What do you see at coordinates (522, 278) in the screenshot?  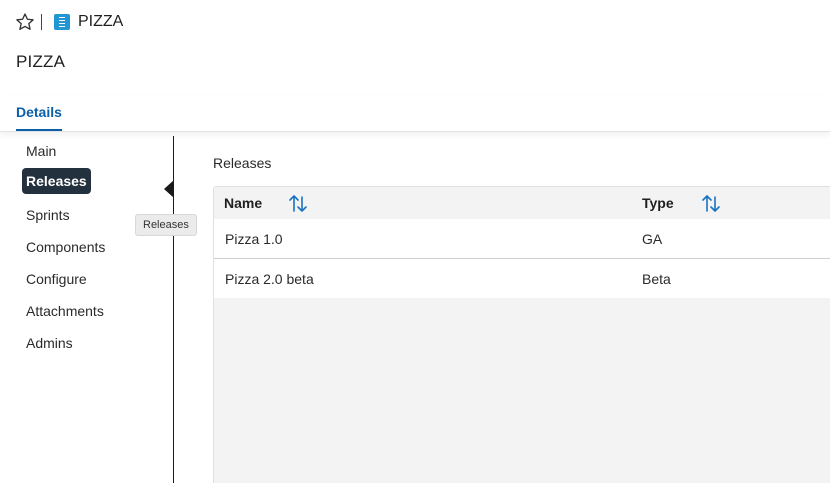 I see `table-row: Pizza 2.0 beta Beta` at bounding box center [522, 278].